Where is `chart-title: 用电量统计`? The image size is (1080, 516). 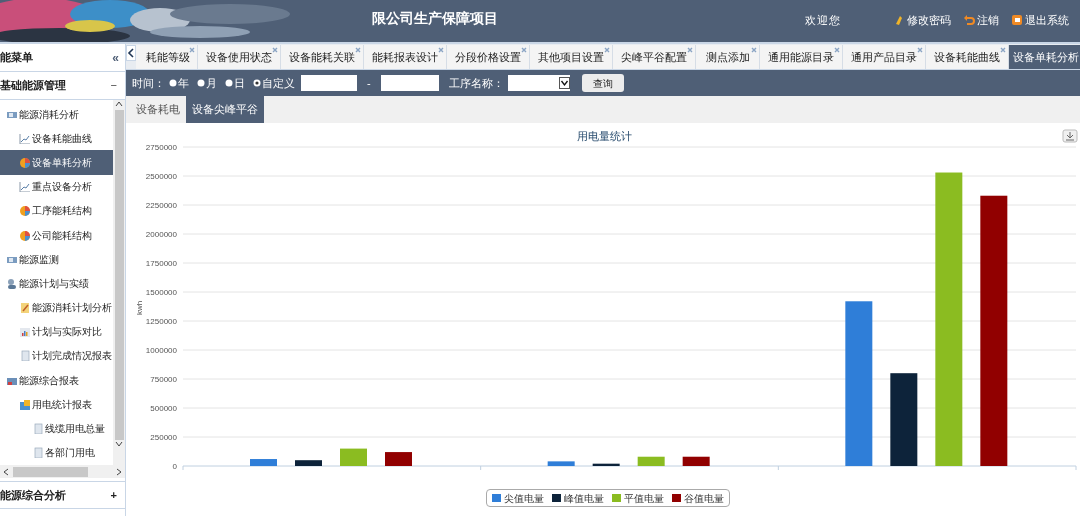 chart-title: 用电量统计 is located at coordinates (604, 136).